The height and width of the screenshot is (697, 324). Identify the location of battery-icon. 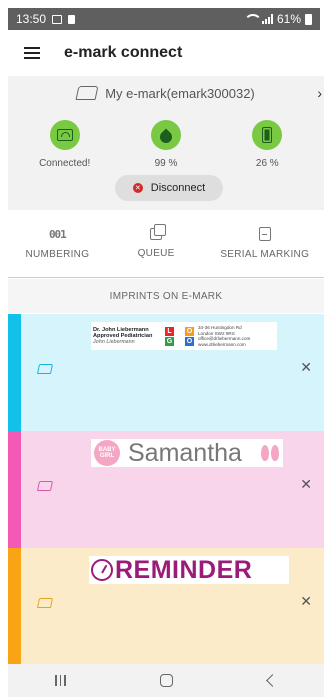
(267, 135).